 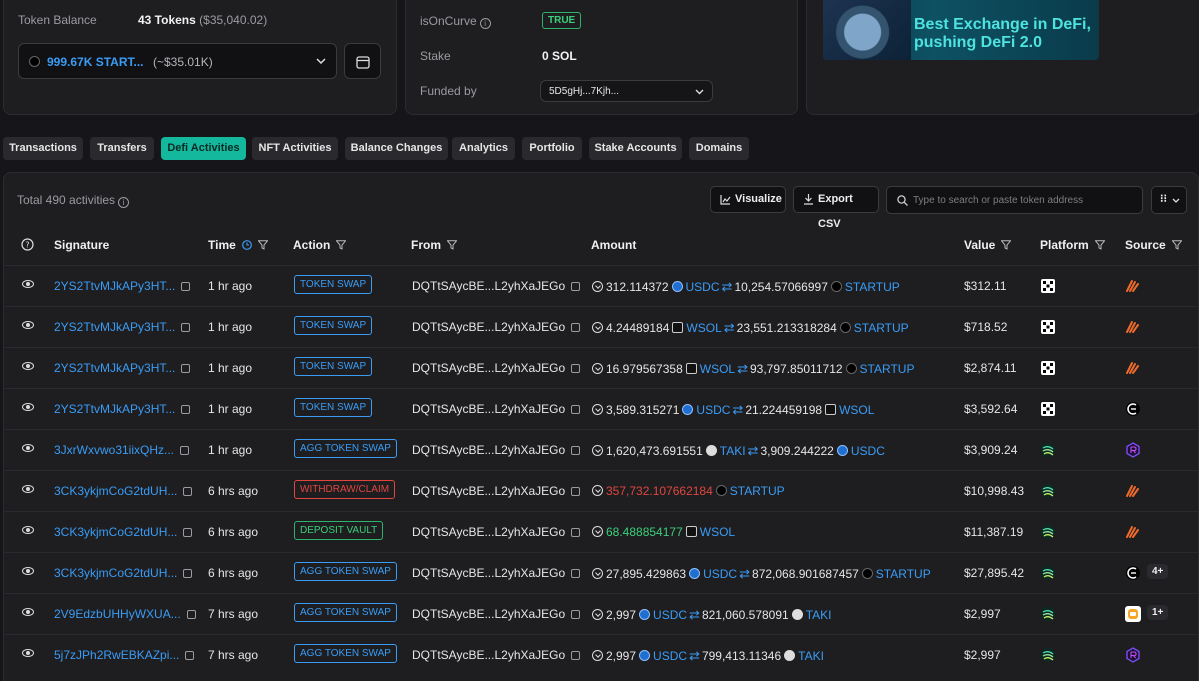 What do you see at coordinates (1153, 245) in the screenshot?
I see `col-source: Source` at bounding box center [1153, 245].